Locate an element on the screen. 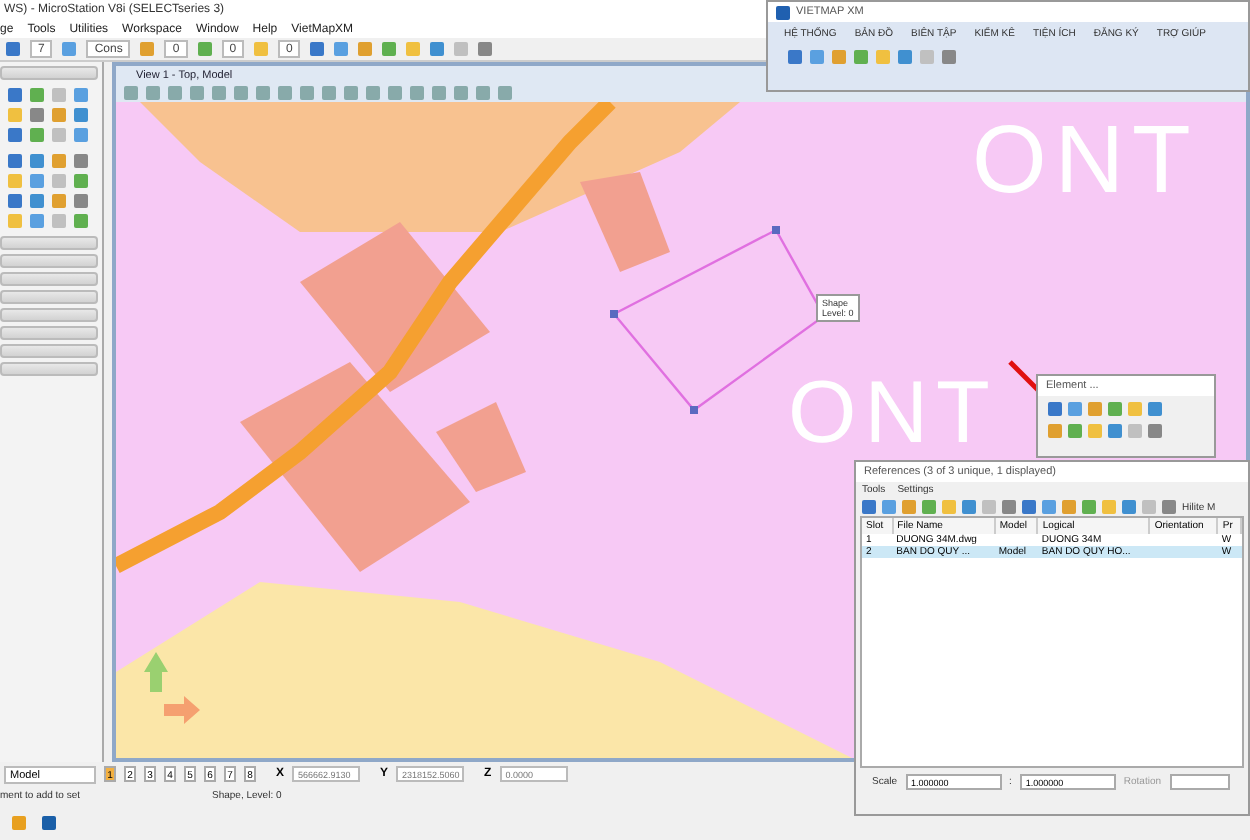 The height and width of the screenshot is (840, 1250). folder-icon is located at coordinates (19, 823).